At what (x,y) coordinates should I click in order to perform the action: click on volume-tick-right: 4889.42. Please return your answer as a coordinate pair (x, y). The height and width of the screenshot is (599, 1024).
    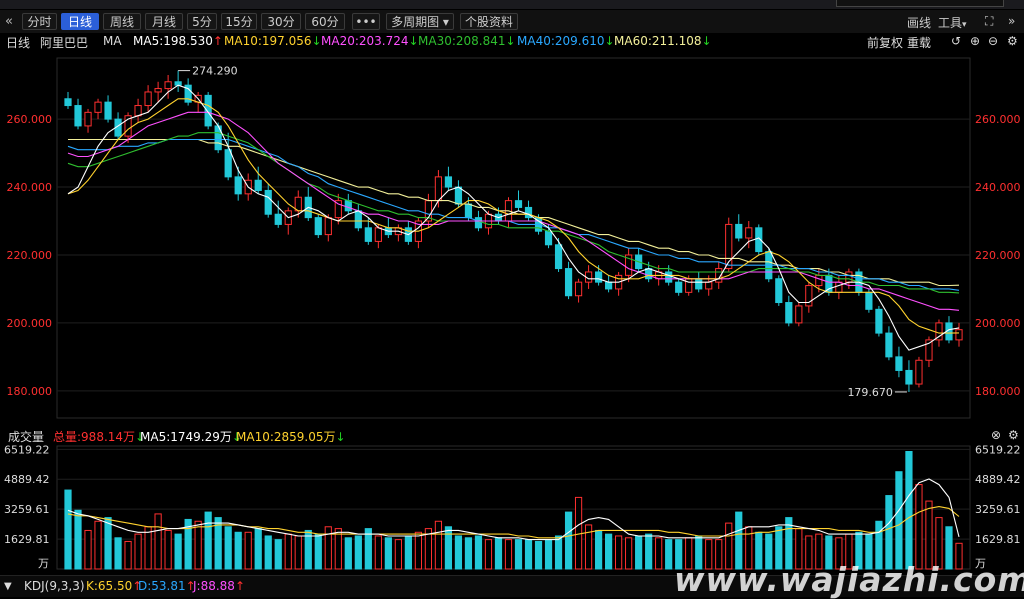
    Looking at the image, I should click on (998, 479).